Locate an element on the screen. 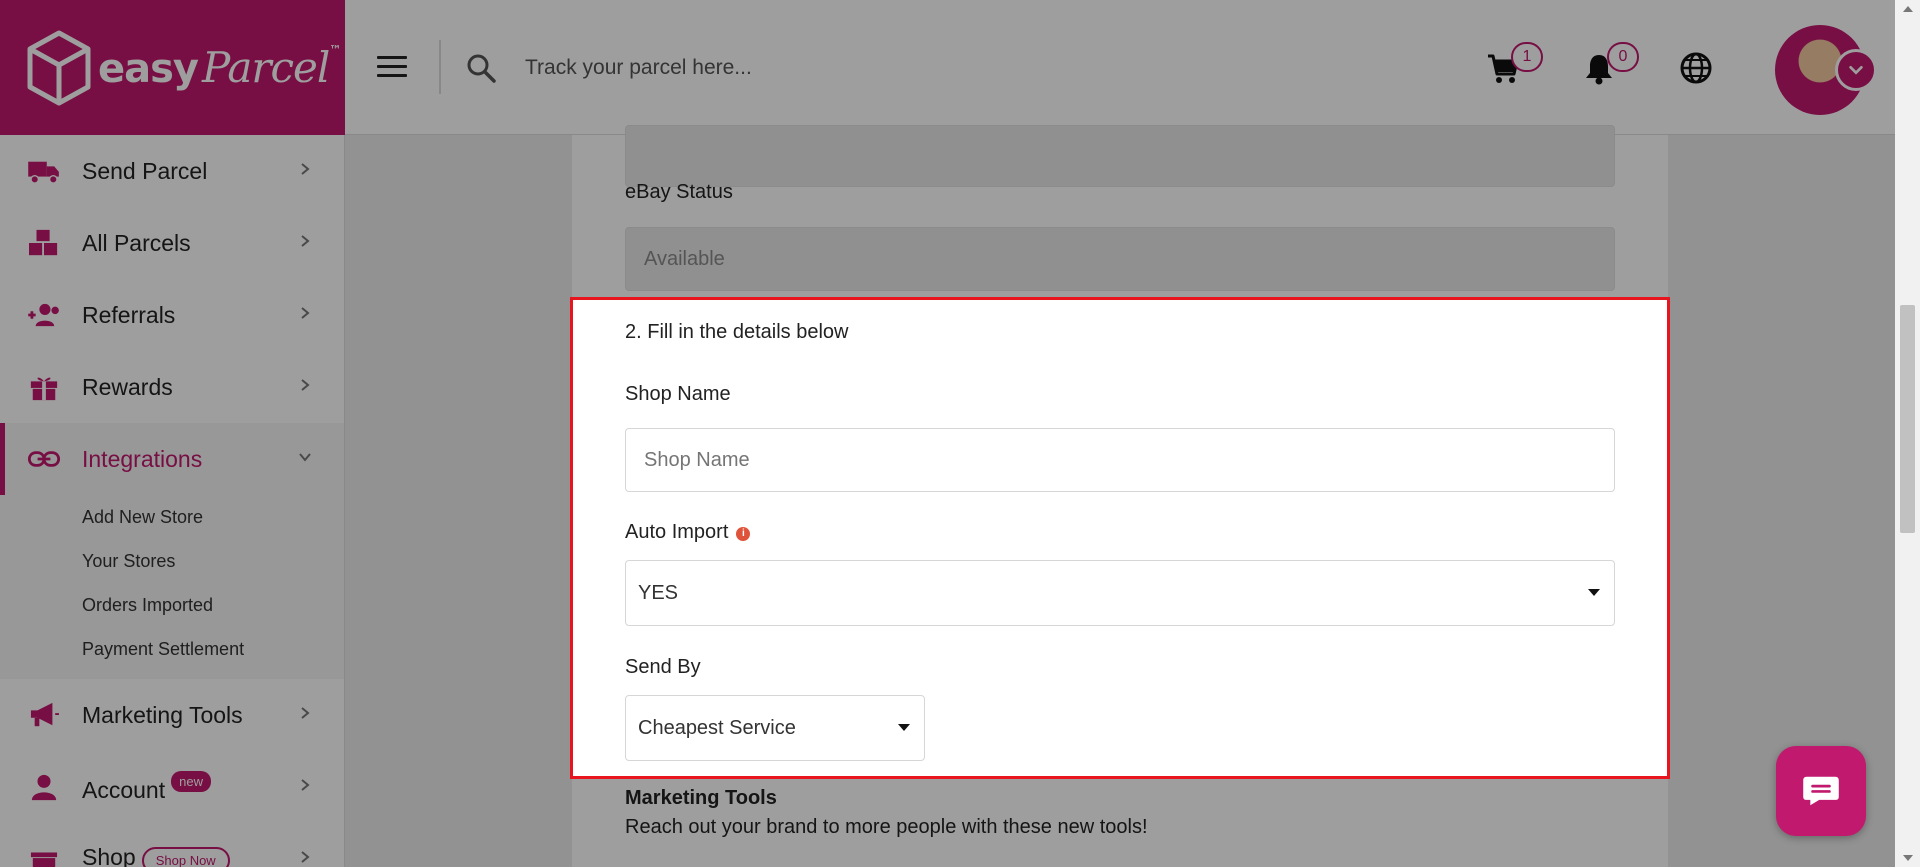  dim-overlay-bottom is located at coordinates (947, 823).